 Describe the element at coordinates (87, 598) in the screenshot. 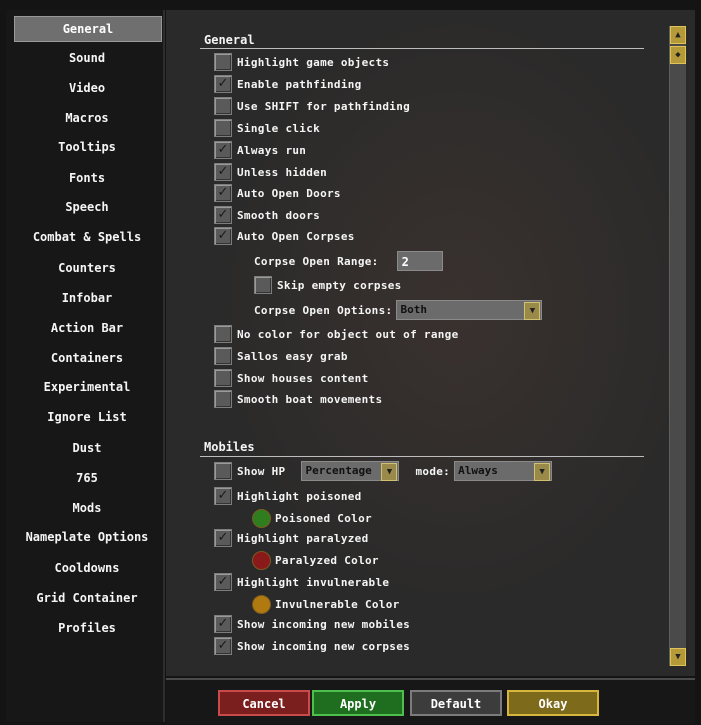

I see `sidebar-item-grid-container: Grid Container` at that location.